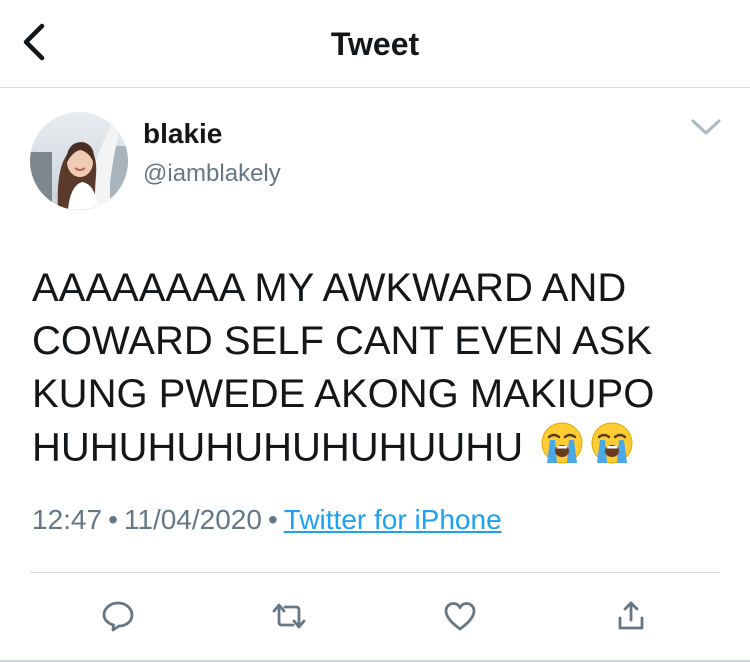  I want to click on reply-icon, so click(118, 618).